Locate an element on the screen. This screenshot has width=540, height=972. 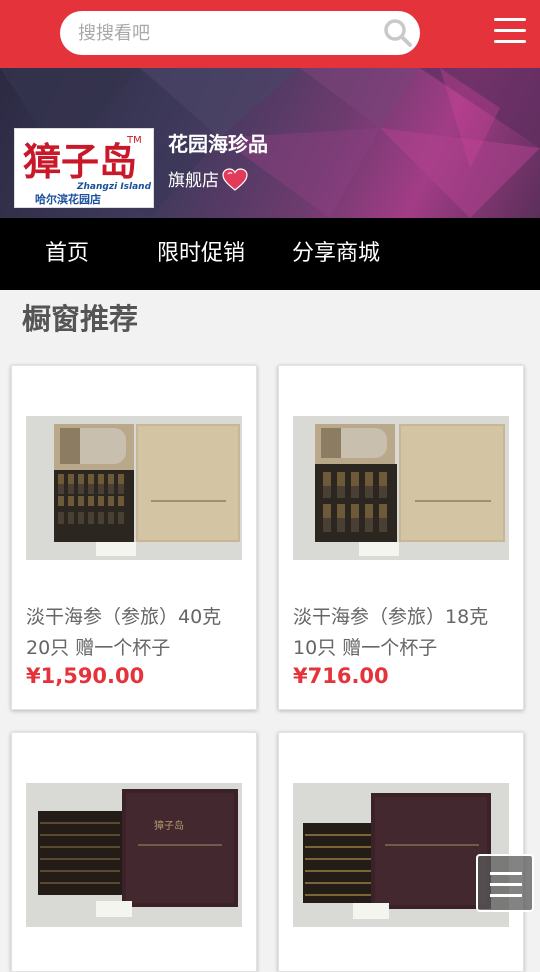
hamburger-menu-icon is located at coordinates (510, 33).